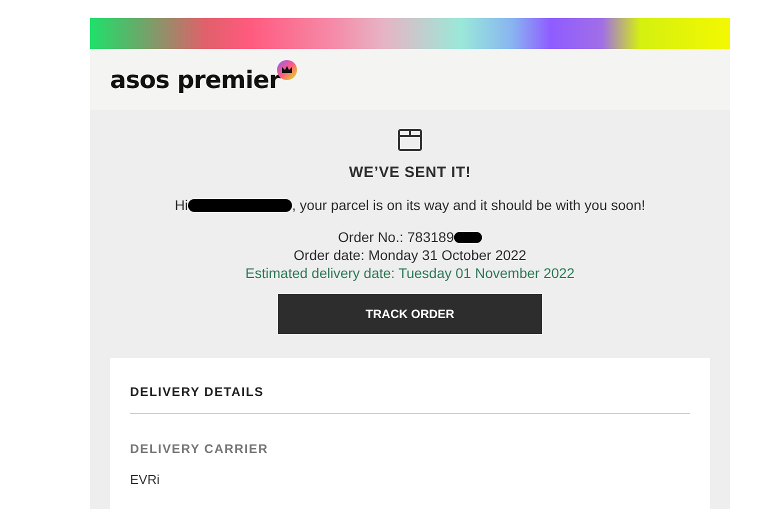 The width and height of the screenshot is (781, 509). What do you see at coordinates (468, 237) in the screenshot?
I see `redaction-mark` at bounding box center [468, 237].